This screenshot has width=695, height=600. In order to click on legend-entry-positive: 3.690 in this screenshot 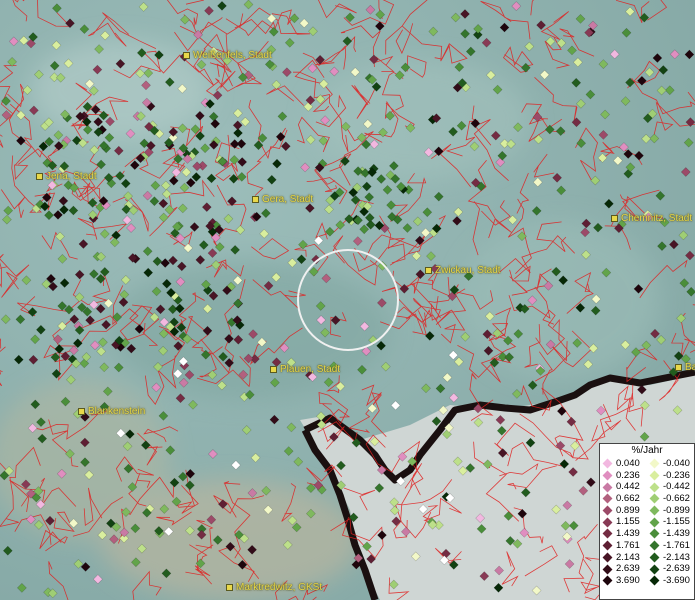, I will do `click(623, 581)`.